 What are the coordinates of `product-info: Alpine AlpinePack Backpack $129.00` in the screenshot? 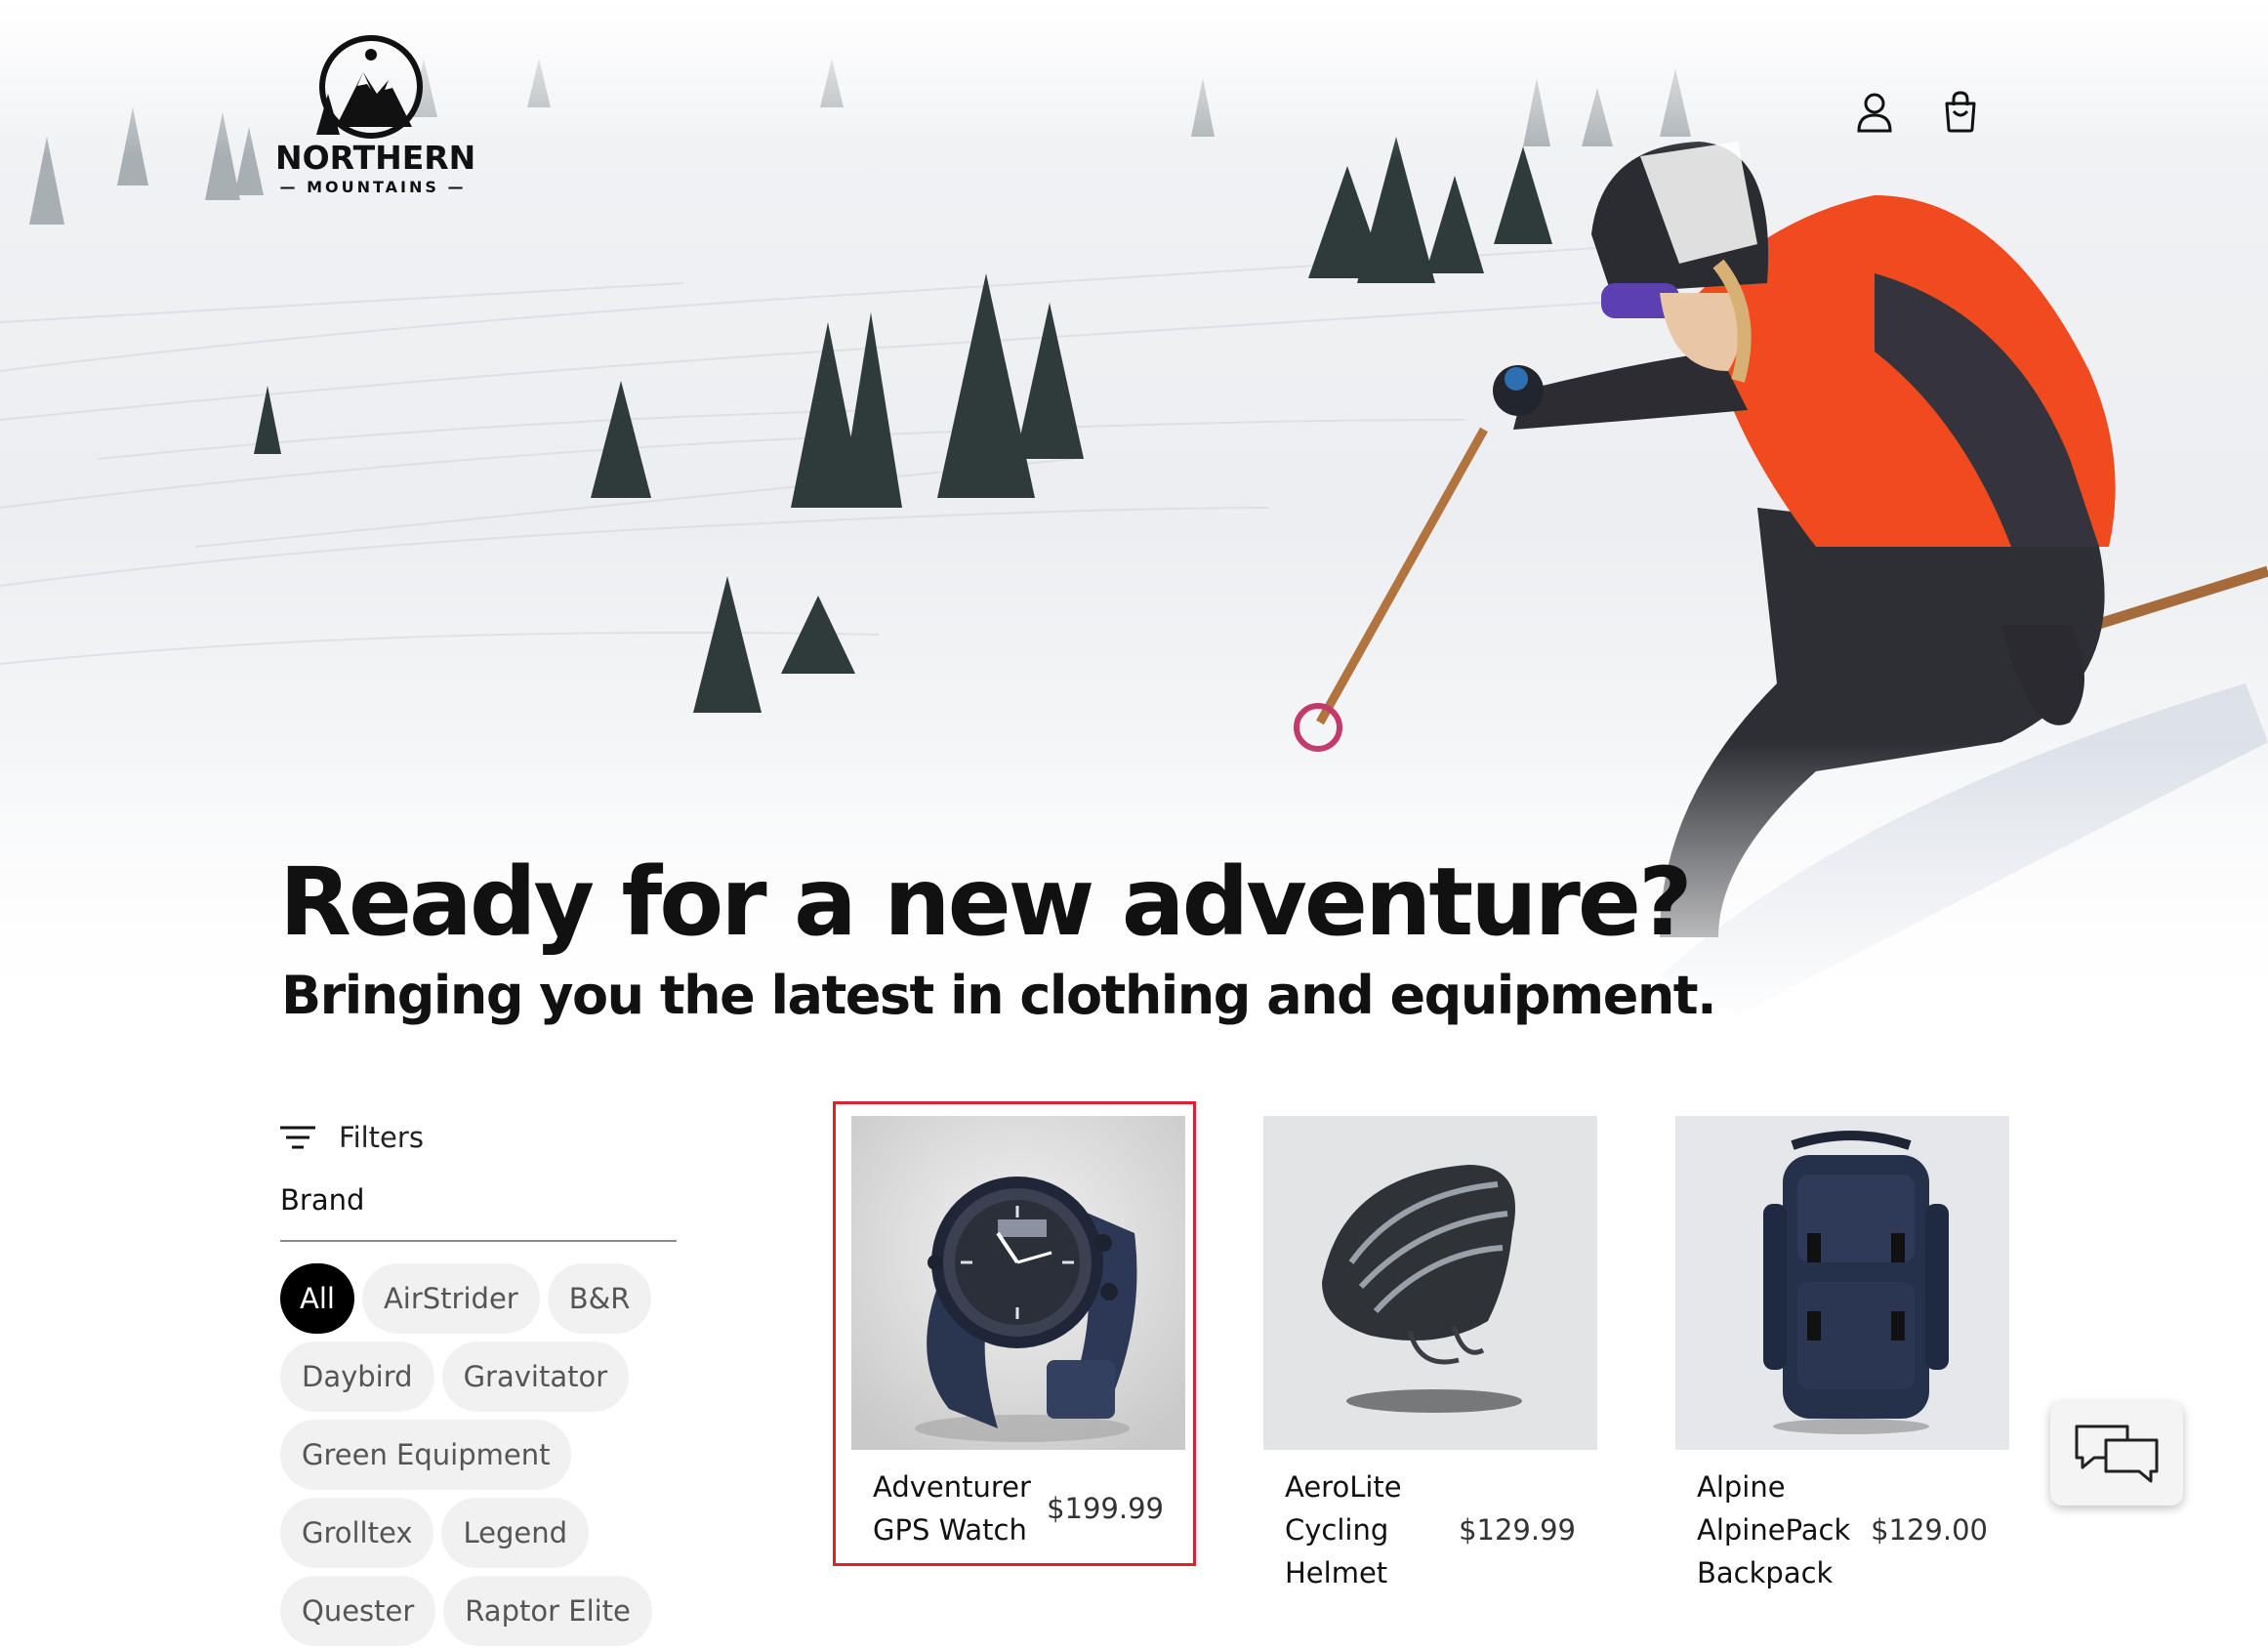 It's located at (1842, 1529).